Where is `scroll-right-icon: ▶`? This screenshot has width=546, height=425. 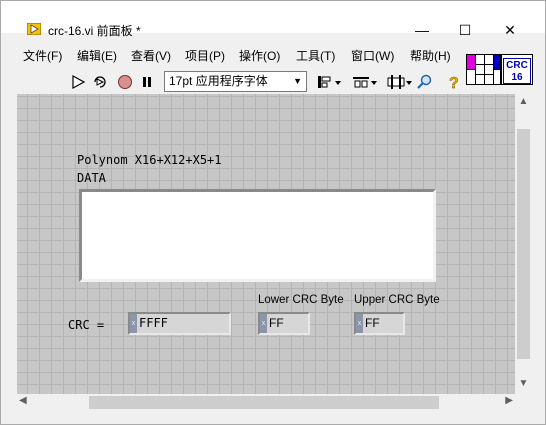 scroll-right-icon: ▶ is located at coordinates (509, 400).